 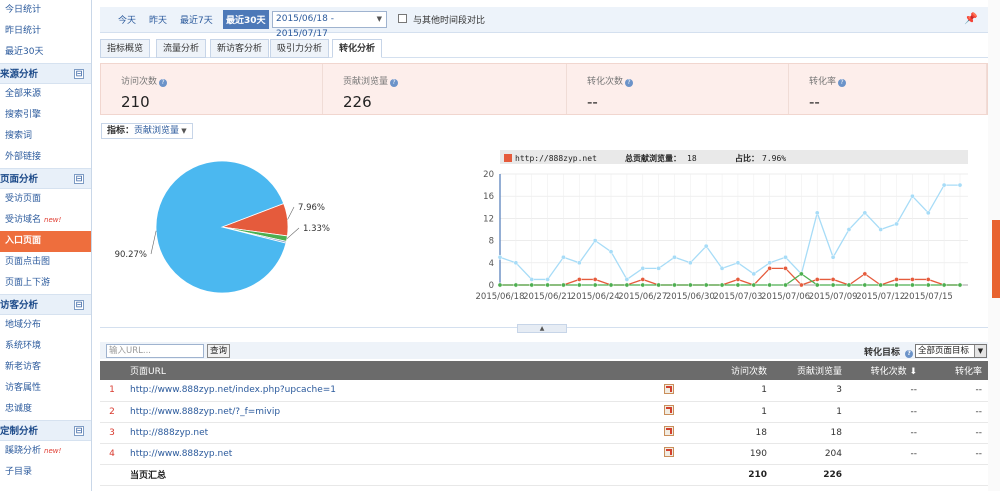 I want to click on col-conversion-rate: 转化率, so click(x=955, y=370).